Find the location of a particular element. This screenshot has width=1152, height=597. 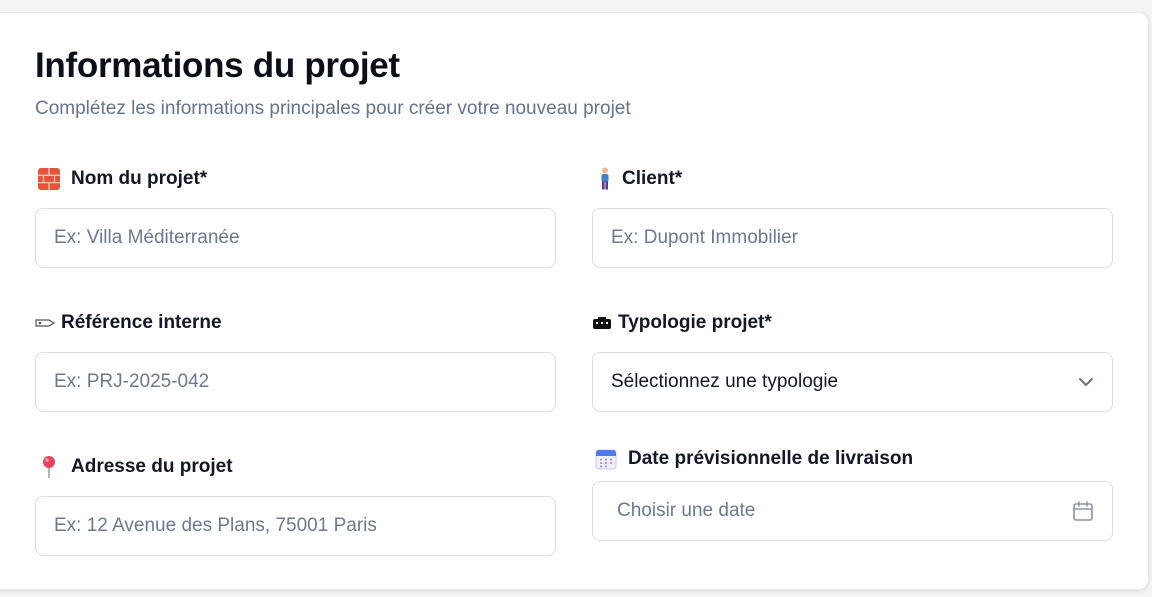

reference-label: Référence interne is located at coordinates (128, 323).